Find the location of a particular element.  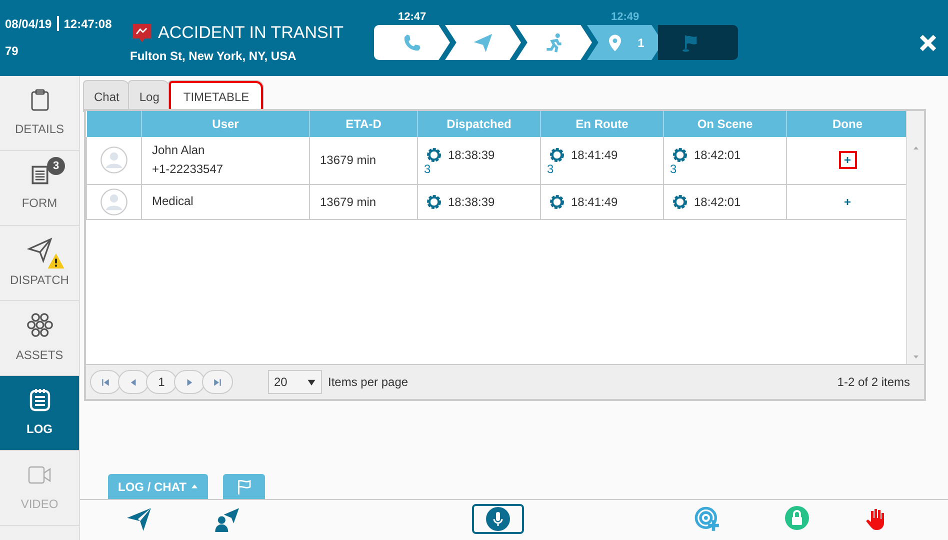

sidebar-item: FORM 3 is located at coordinates (39, 188).